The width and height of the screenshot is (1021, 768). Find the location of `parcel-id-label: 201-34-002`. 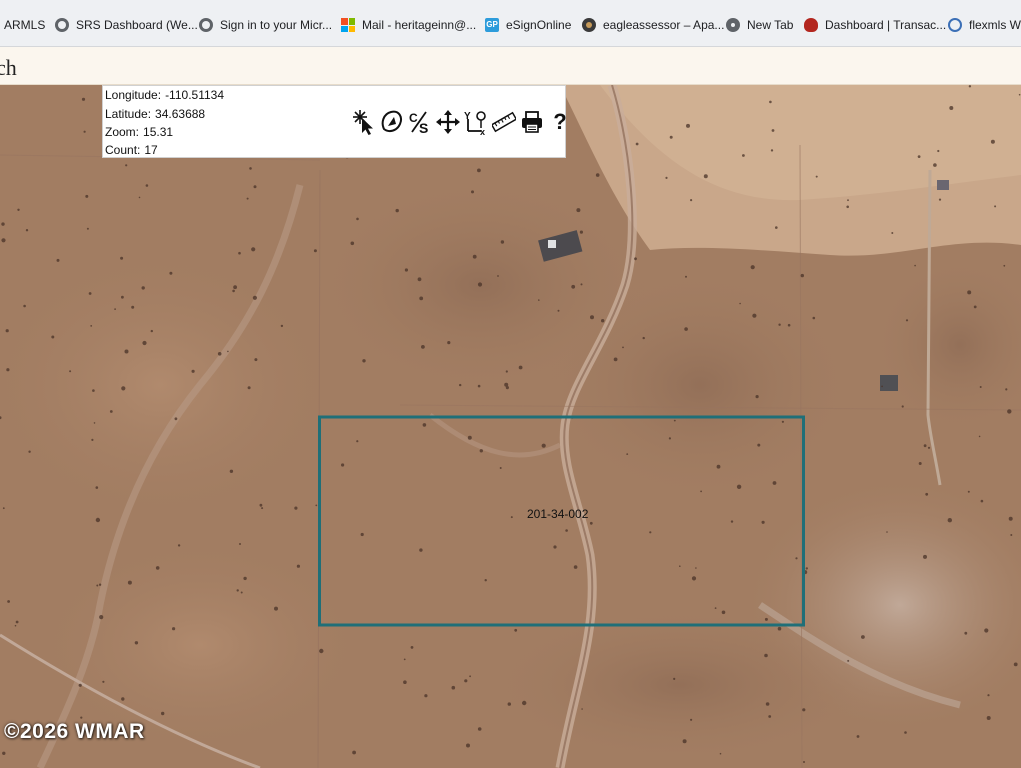

parcel-id-label: 201-34-002 is located at coordinates (558, 514).